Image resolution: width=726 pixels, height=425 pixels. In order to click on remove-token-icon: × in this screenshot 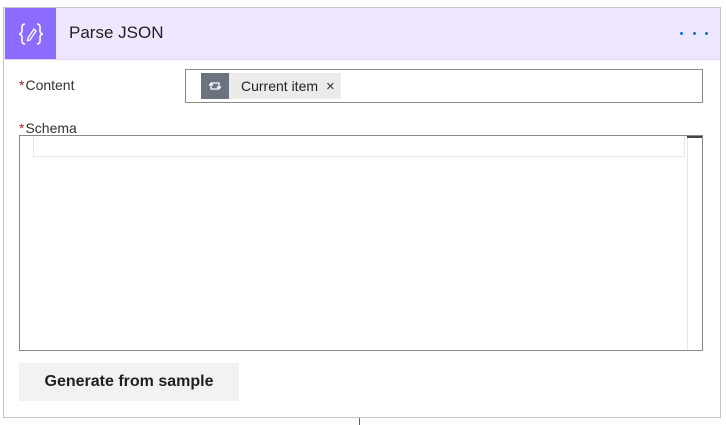, I will do `click(333, 86)`.